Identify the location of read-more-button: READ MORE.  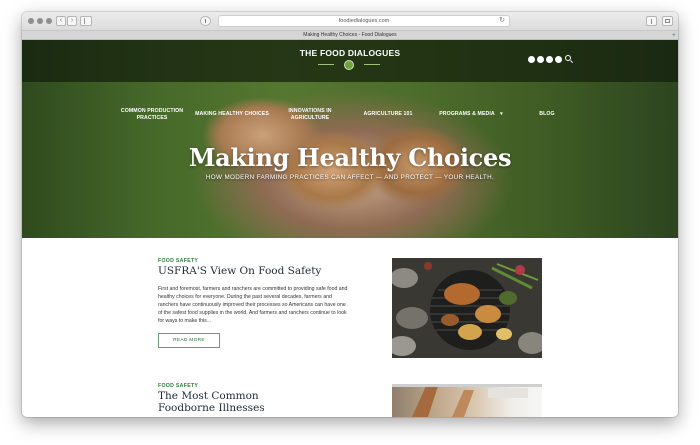
(189, 340).